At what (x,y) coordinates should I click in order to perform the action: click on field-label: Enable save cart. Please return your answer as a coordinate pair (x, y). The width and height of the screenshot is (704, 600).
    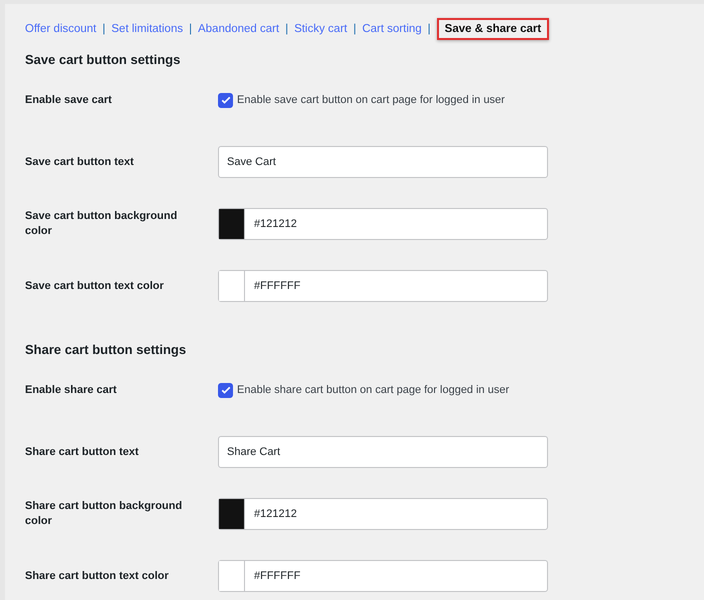
    Looking at the image, I should click on (69, 100).